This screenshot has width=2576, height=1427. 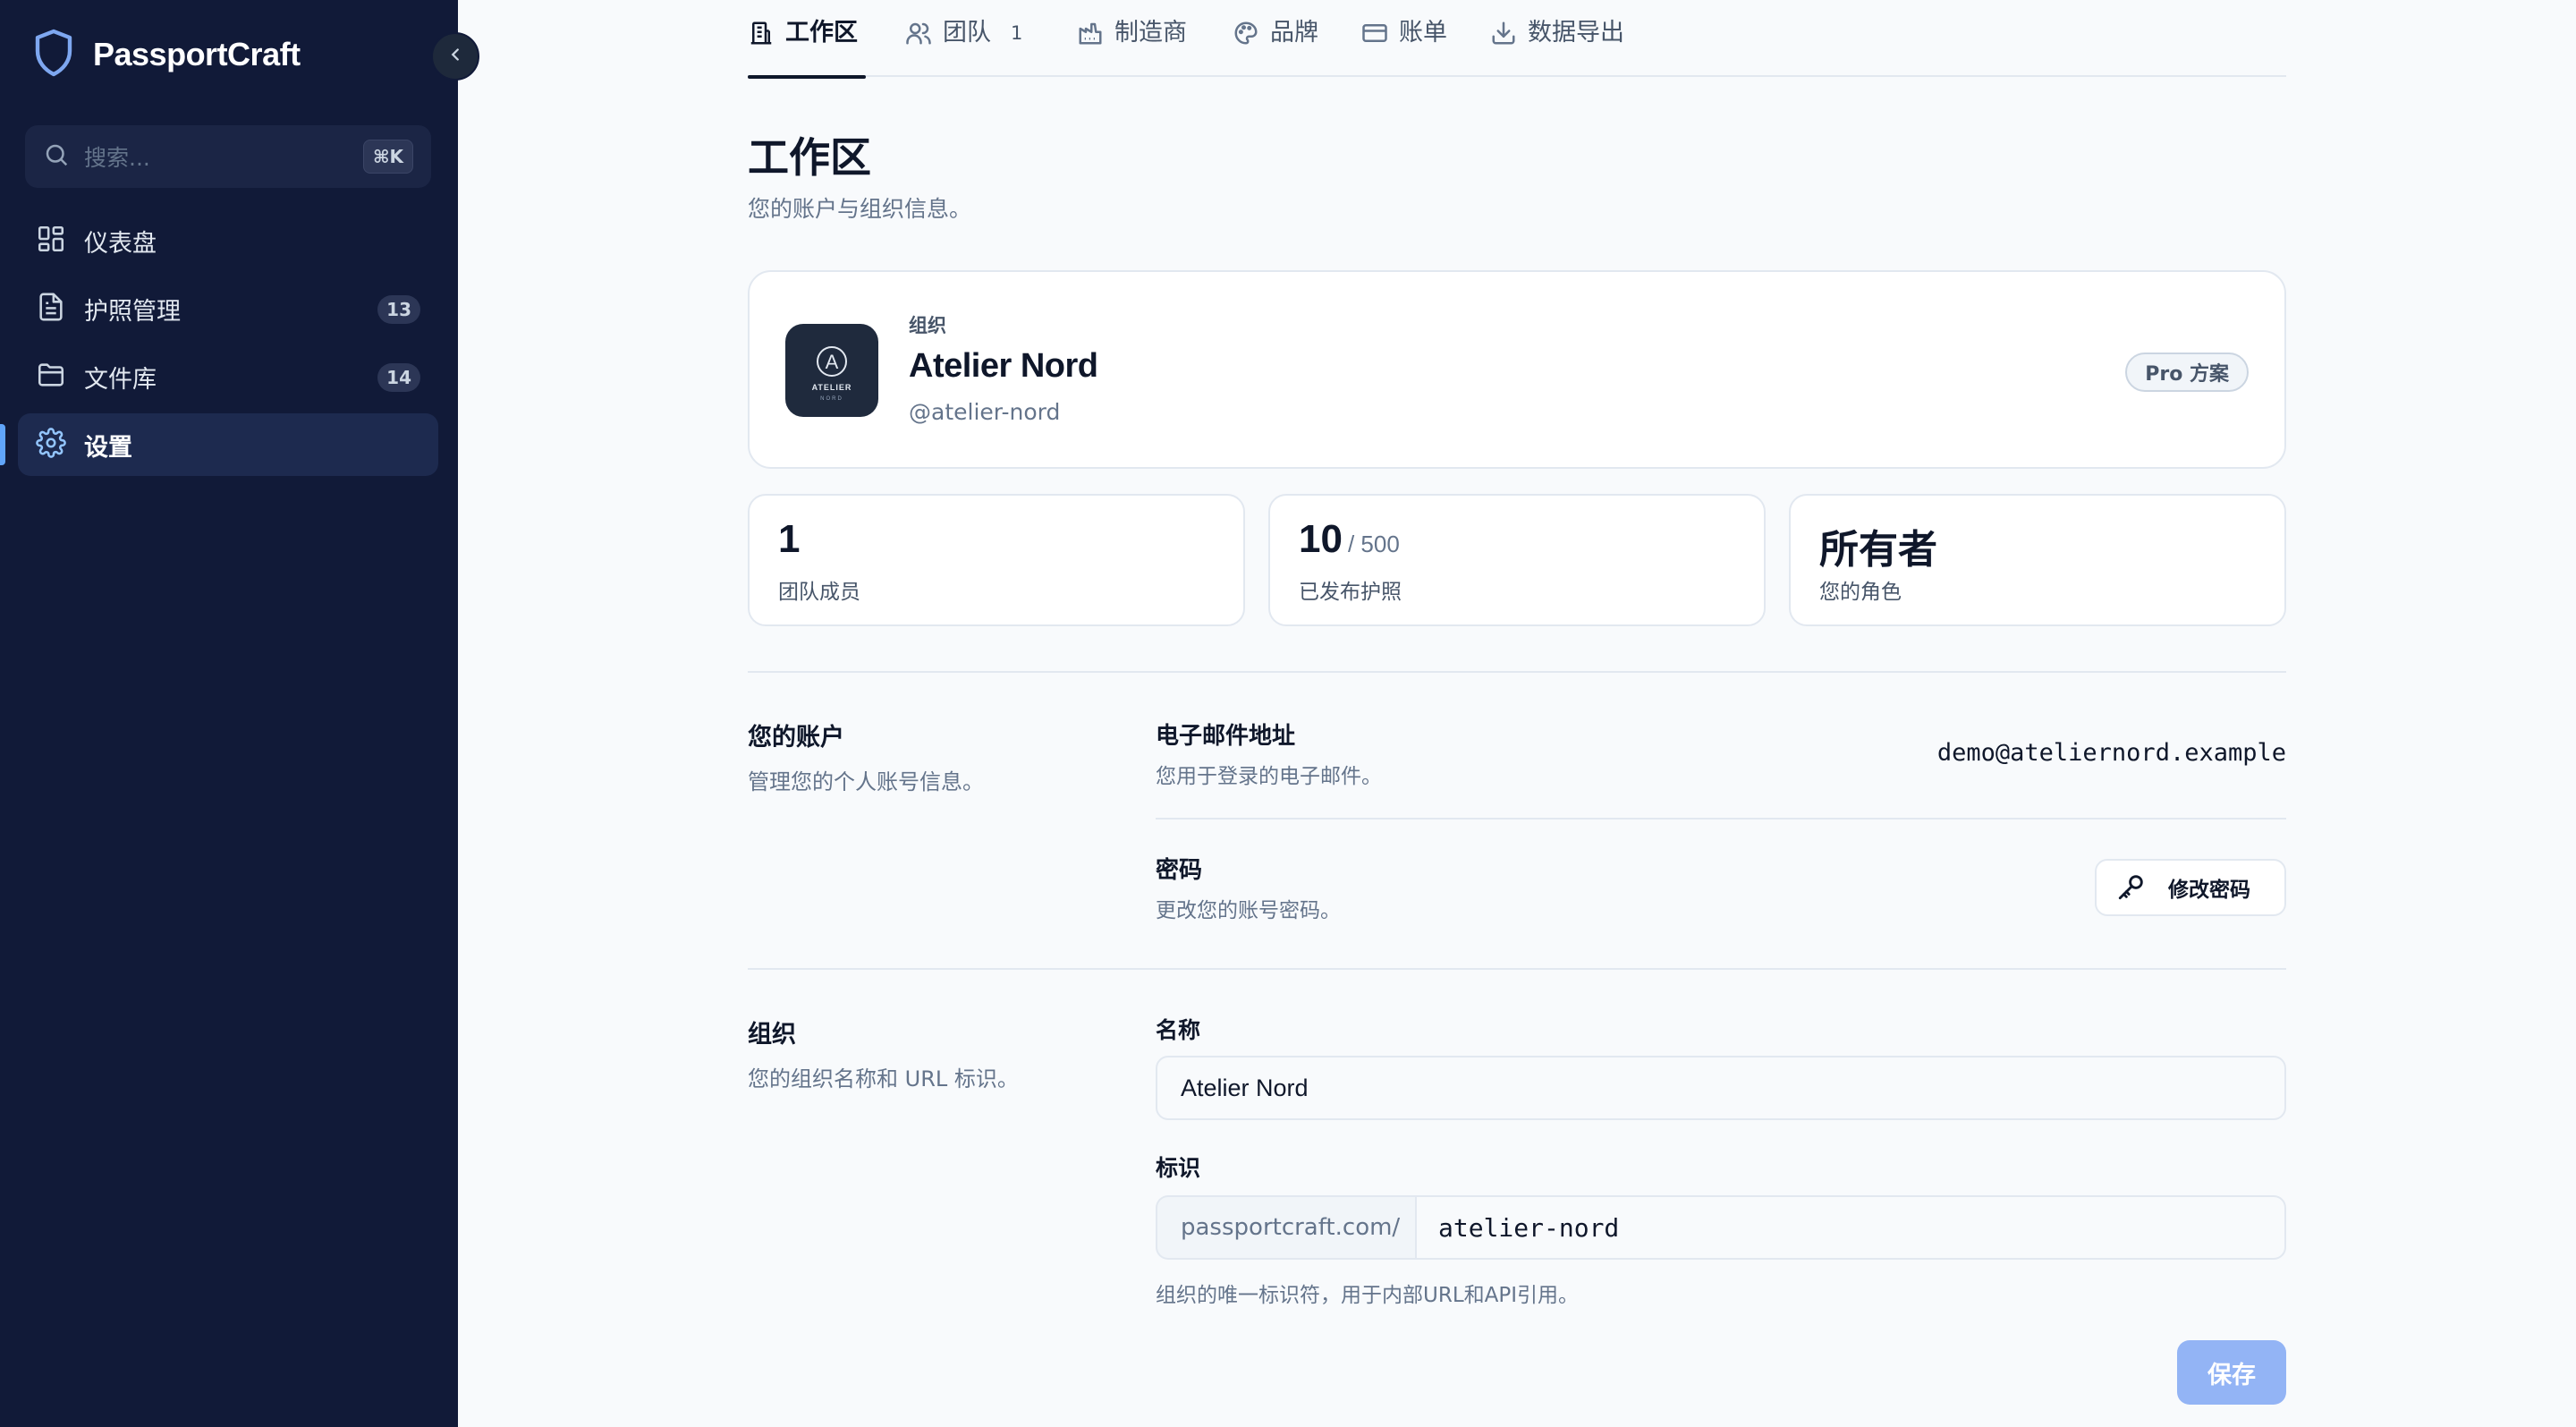 I want to click on shield-logo-icon, so click(x=53, y=54).